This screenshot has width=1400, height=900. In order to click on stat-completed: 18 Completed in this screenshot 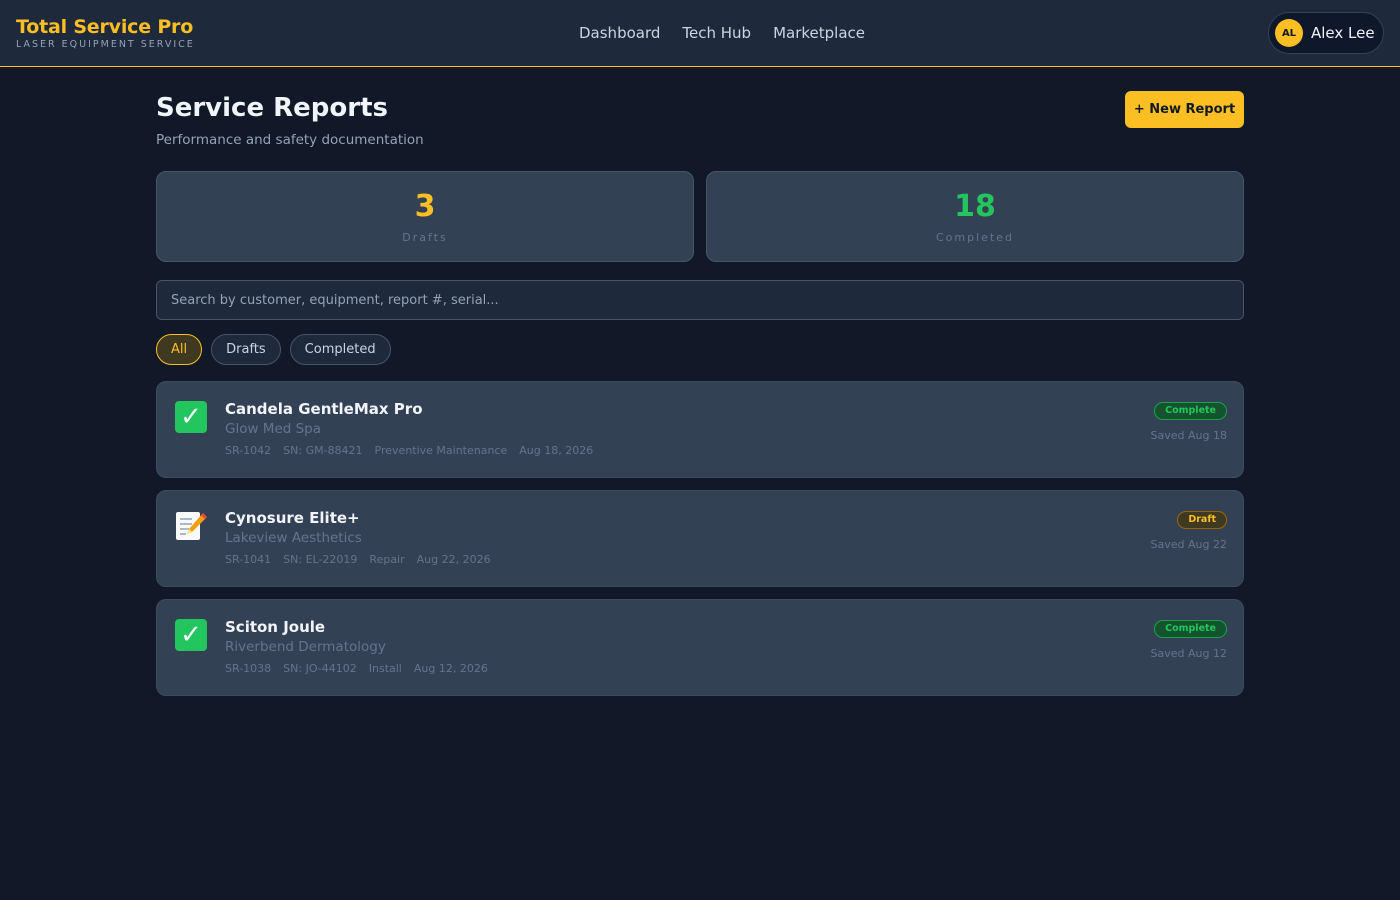, I will do `click(975, 216)`.